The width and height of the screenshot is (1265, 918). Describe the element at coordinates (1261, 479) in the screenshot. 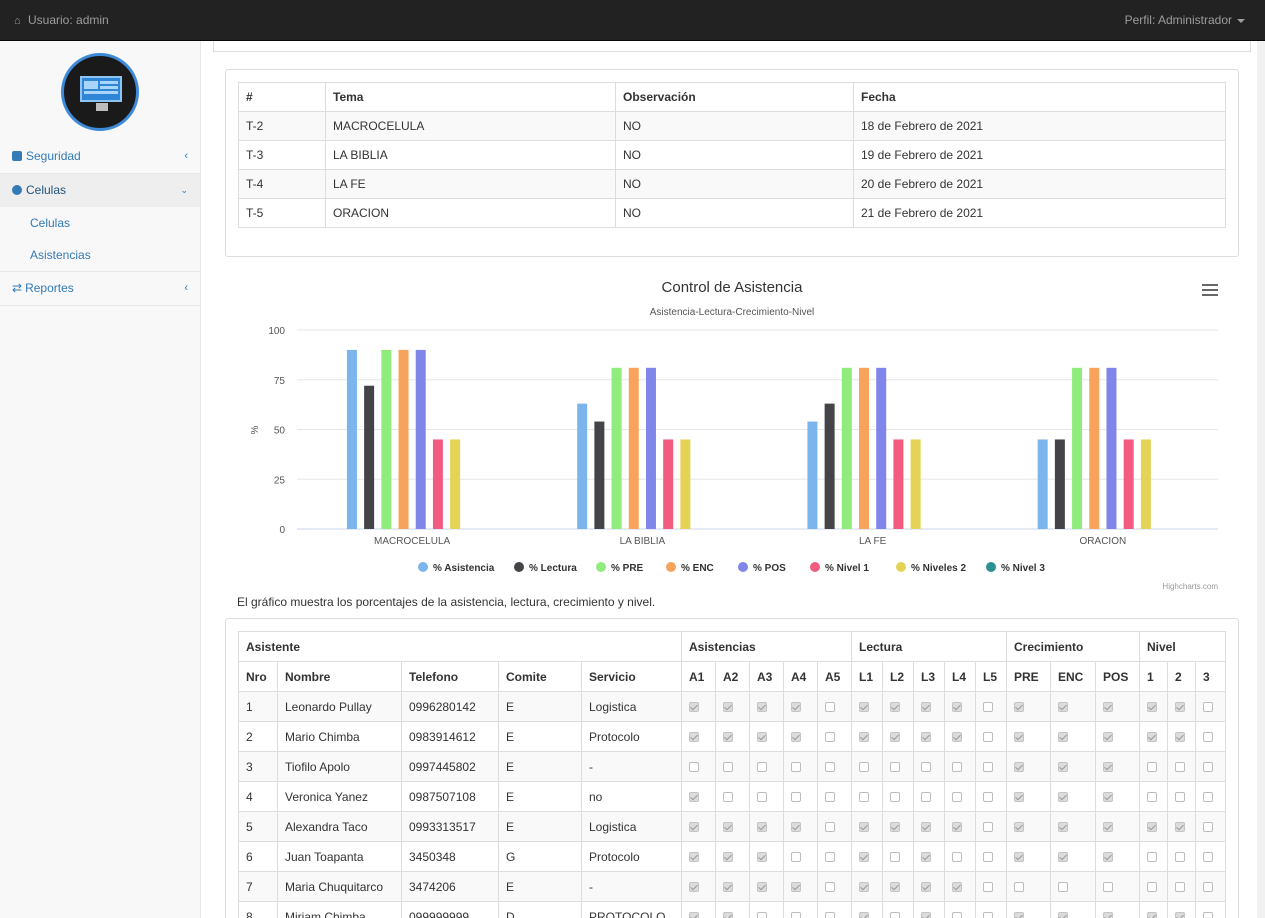

I see `page-scrollbar` at that location.